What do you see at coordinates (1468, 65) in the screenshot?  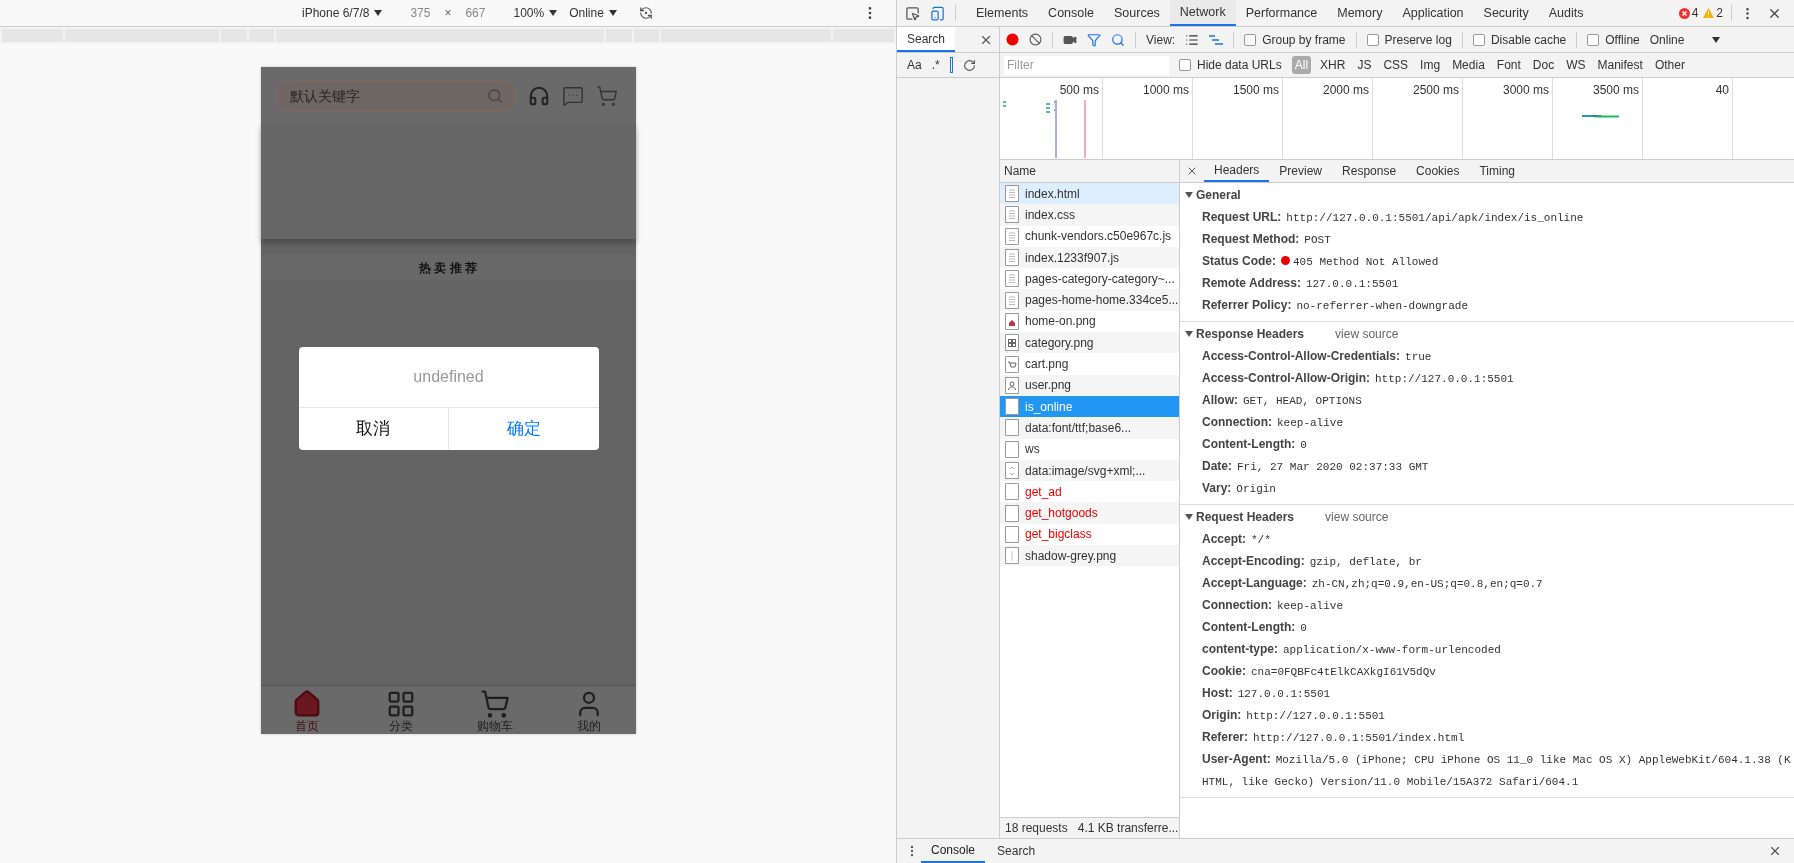 I see `type-filter: Media` at bounding box center [1468, 65].